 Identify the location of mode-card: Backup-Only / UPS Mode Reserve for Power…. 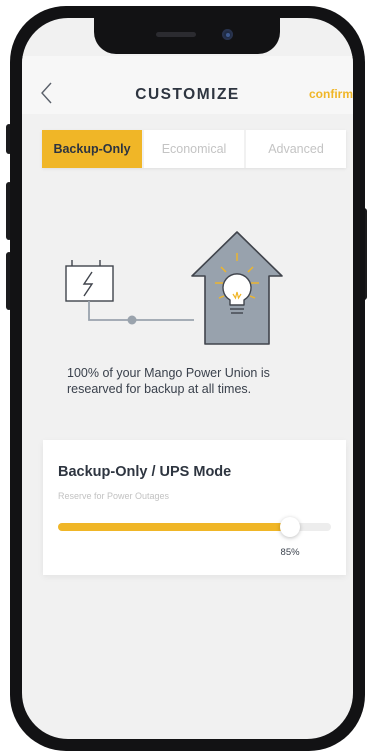
(194, 507).